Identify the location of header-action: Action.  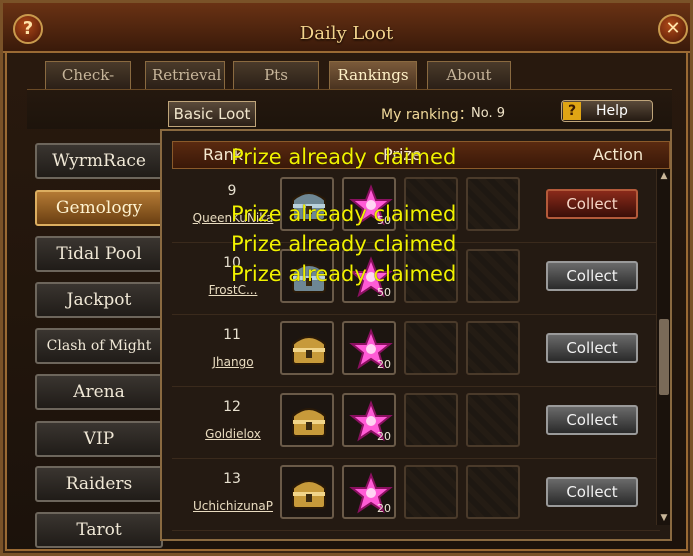
(618, 154).